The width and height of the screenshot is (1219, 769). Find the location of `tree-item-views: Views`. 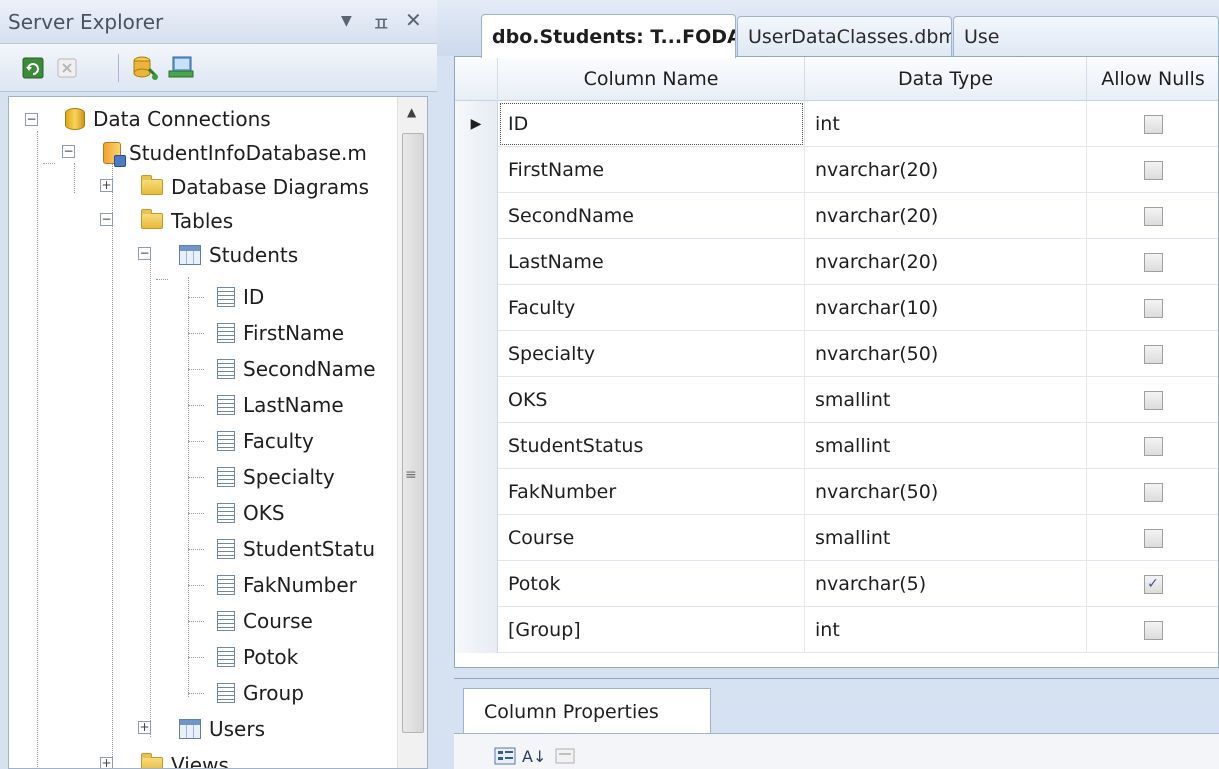

tree-item-views: Views is located at coordinates (185, 758).